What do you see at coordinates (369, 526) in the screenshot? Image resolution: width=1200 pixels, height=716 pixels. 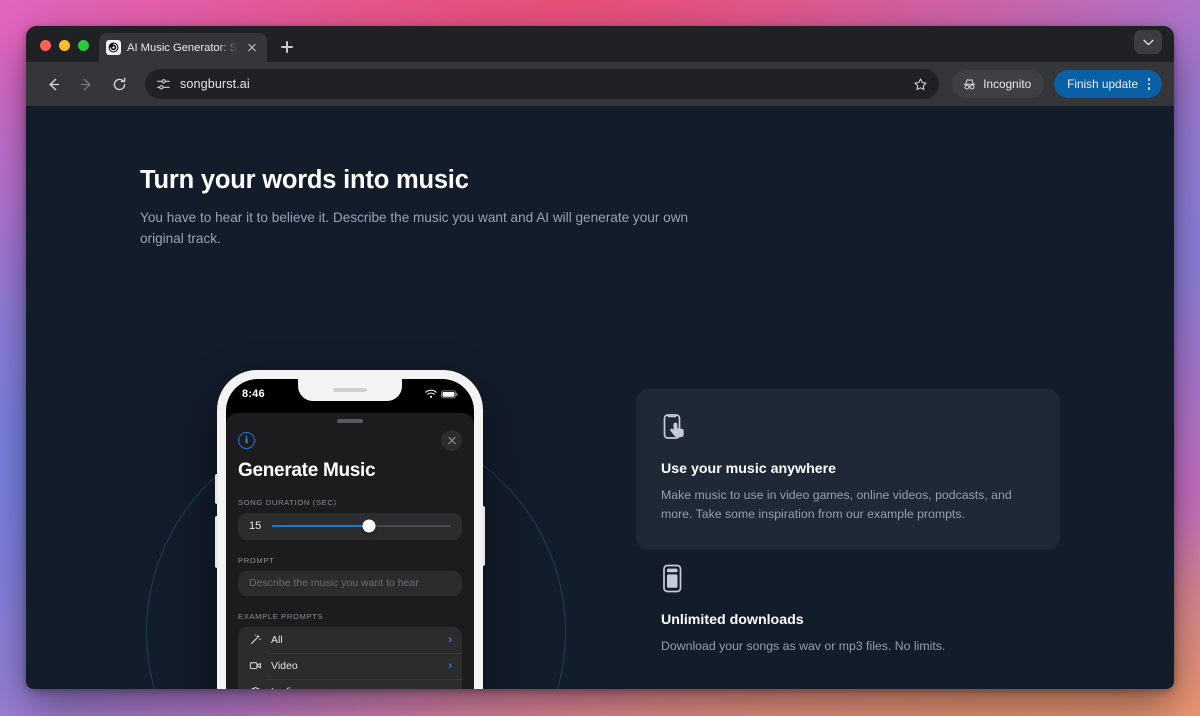 I see `slider-thumb` at bounding box center [369, 526].